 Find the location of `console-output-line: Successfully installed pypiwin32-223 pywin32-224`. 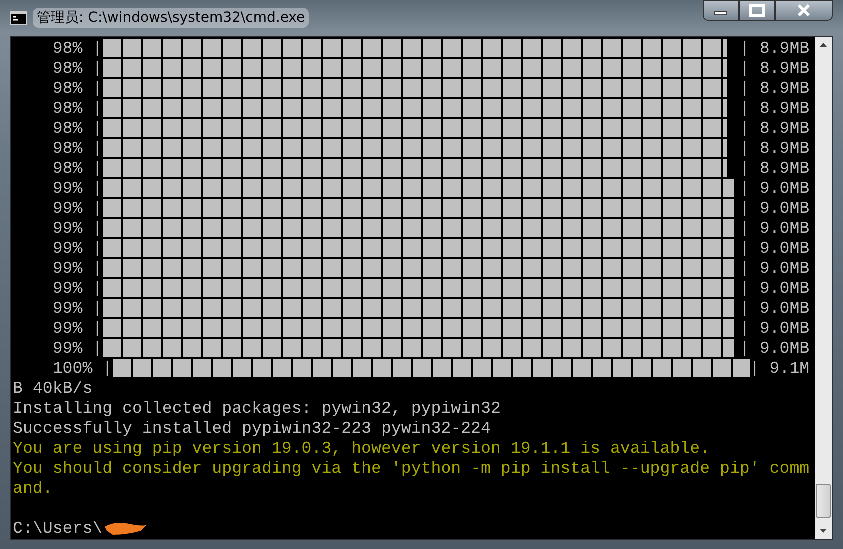

console-output-line: Successfully installed pypiwin32-223 pywin32-224 is located at coordinates (252, 429).